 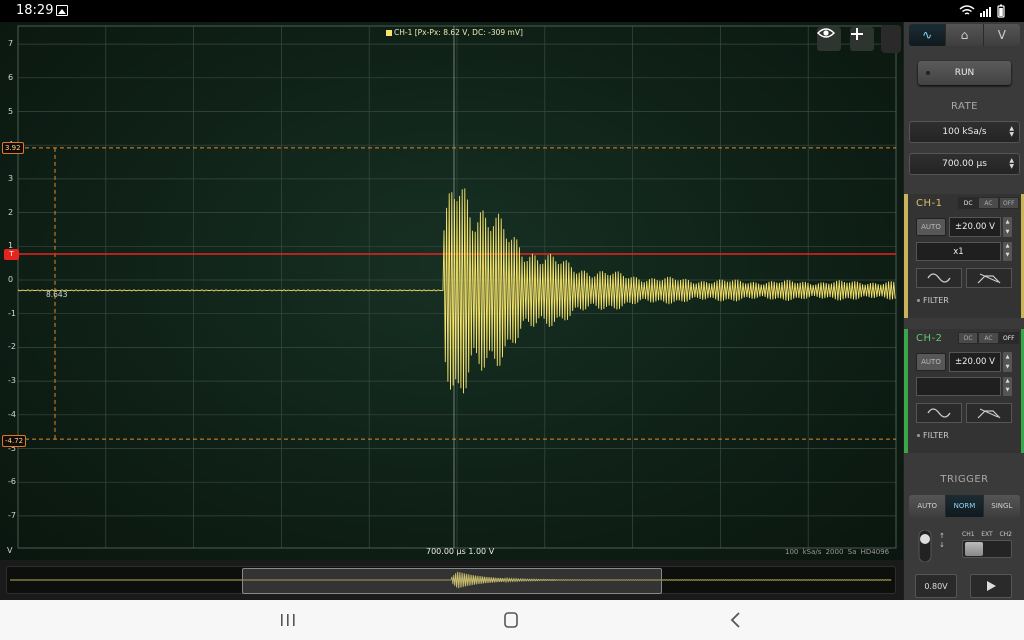 I want to click on run-led, so click(x=928, y=73).